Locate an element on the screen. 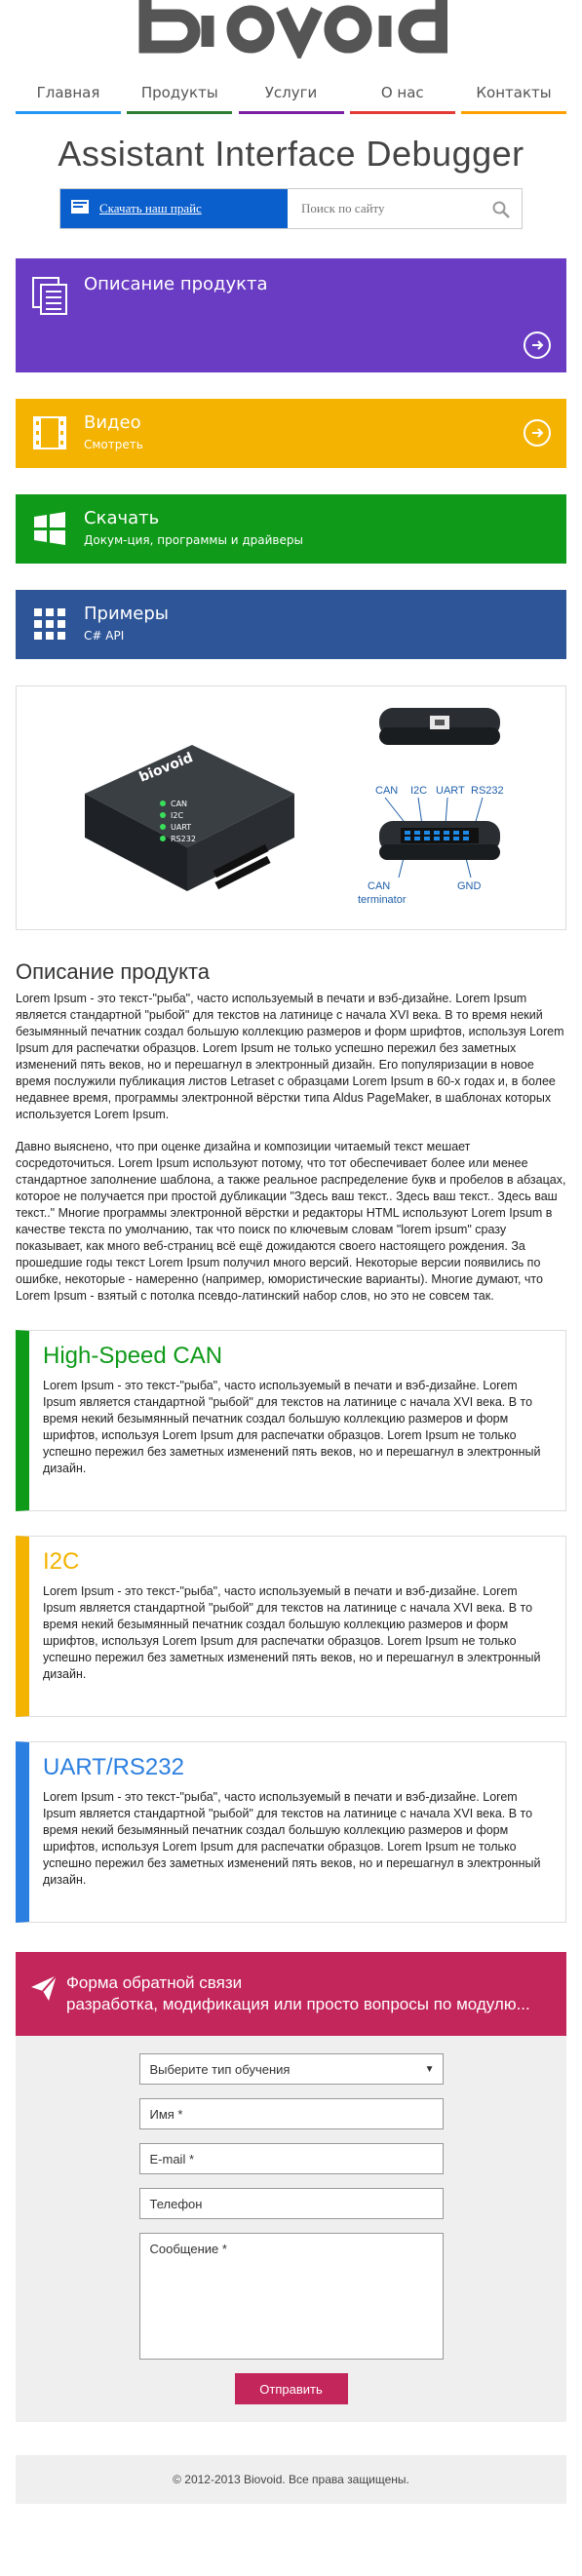 This screenshot has width=582, height=2576. footer: © 2012-2013 Biovoid. Все права защищены. is located at coordinates (291, 2479).